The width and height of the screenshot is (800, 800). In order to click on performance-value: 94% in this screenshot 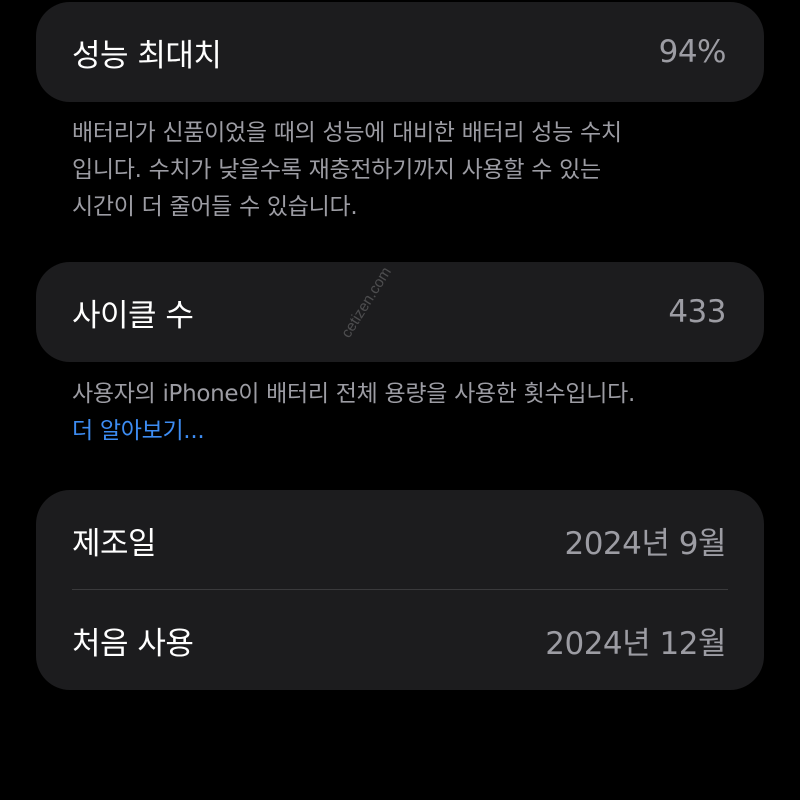, I will do `click(692, 52)`.